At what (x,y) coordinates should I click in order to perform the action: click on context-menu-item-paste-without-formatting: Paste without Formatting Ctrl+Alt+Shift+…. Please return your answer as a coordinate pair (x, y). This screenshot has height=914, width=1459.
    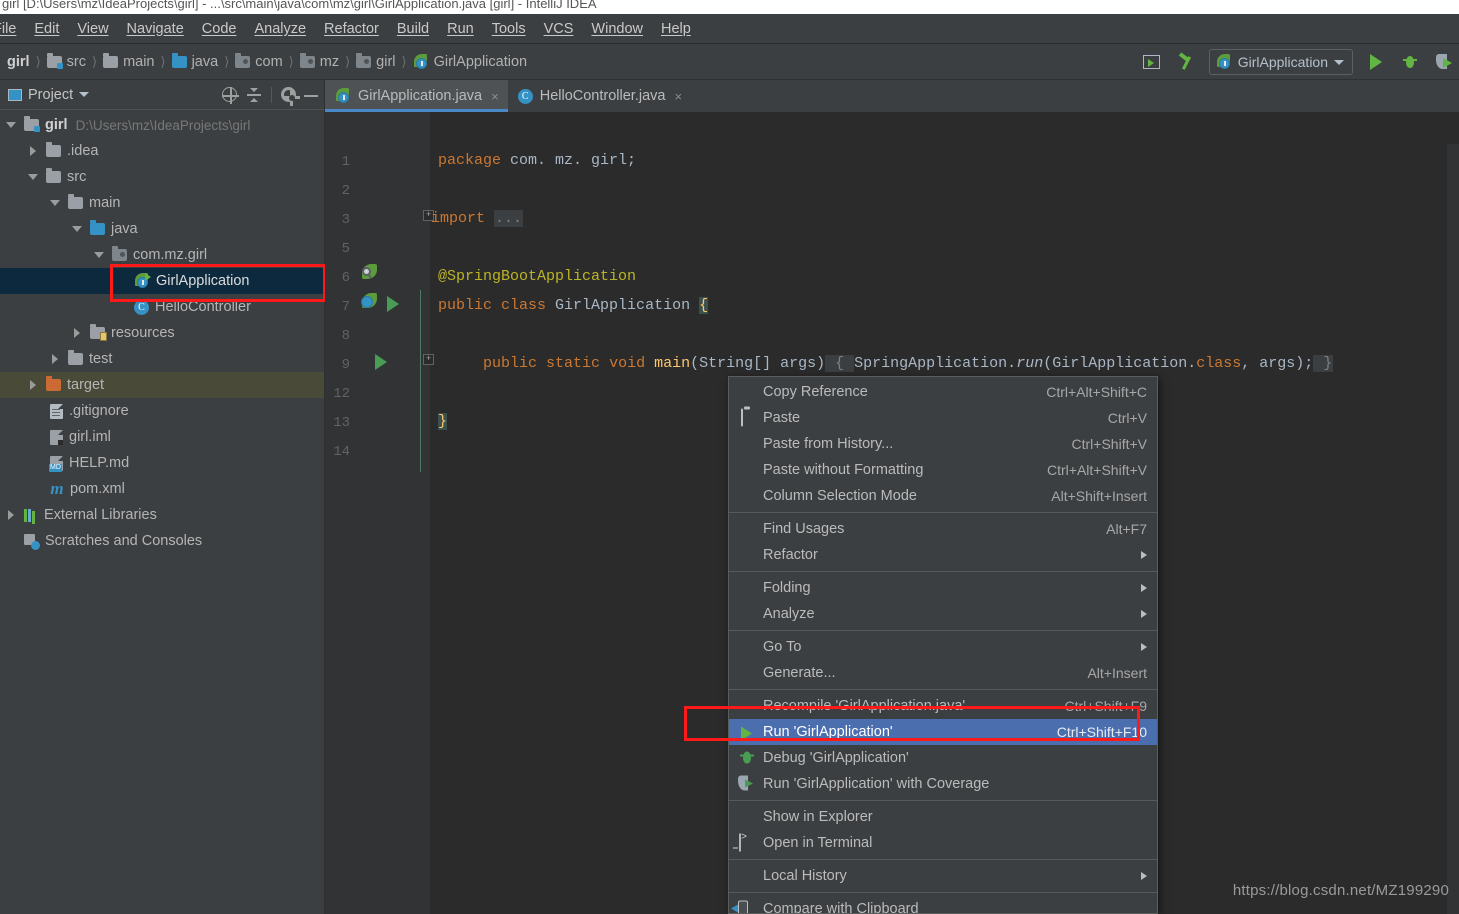
    Looking at the image, I should click on (943, 470).